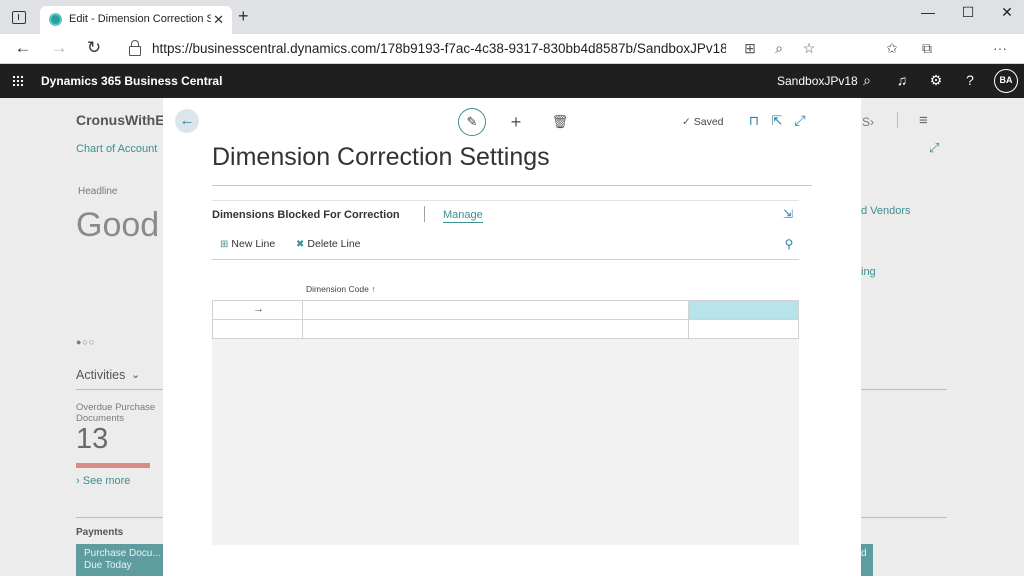 This screenshot has height=576, width=1024. What do you see at coordinates (340, 289) in the screenshot?
I see `column-header-dimension-code: Dimension Code ↑` at bounding box center [340, 289].